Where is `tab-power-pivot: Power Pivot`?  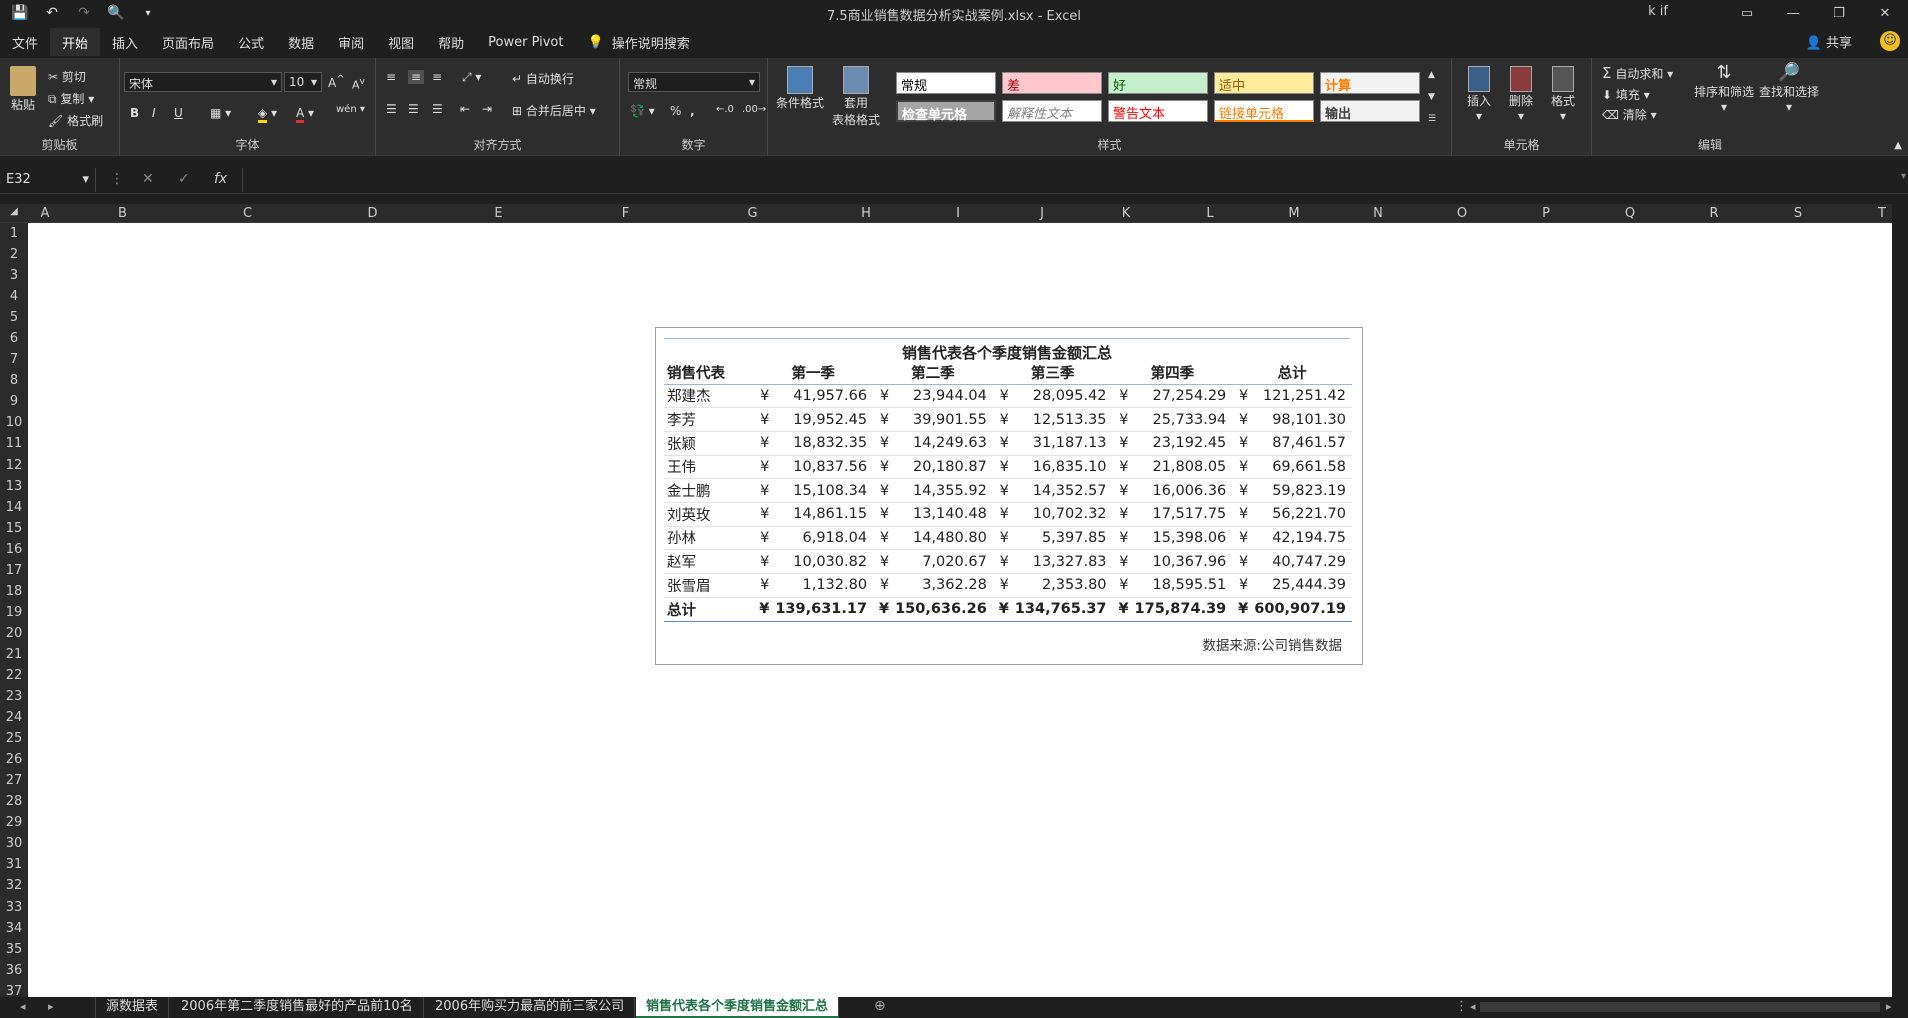
tab-power-pivot: Power Pivot is located at coordinates (525, 42).